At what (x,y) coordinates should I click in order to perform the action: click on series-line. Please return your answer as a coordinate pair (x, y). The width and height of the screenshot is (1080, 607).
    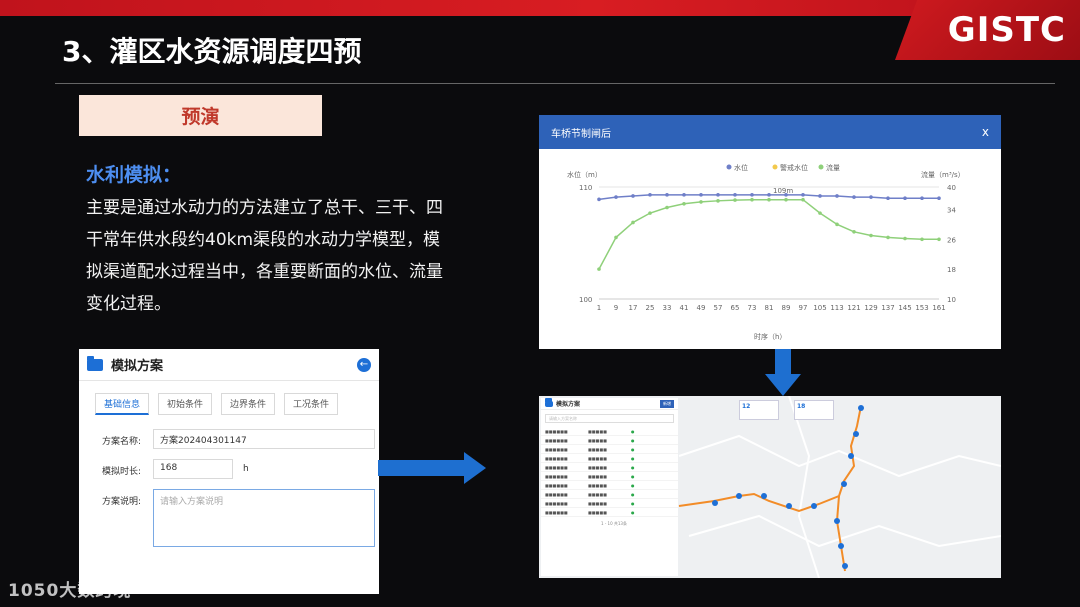
    Looking at the image, I should click on (768, 234).